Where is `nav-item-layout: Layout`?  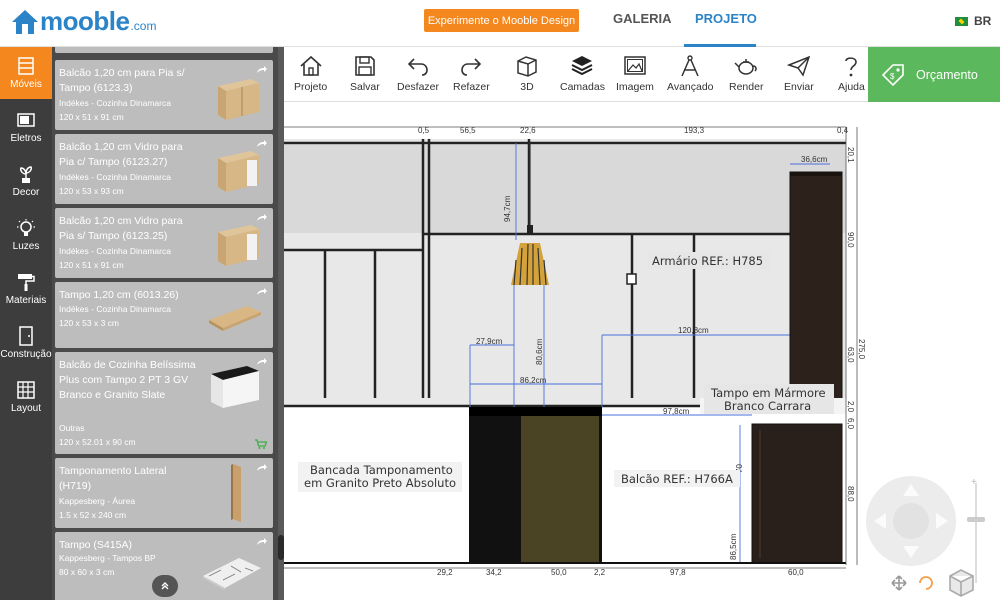 nav-item-layout: Layout is located at coordinates (26, 397).